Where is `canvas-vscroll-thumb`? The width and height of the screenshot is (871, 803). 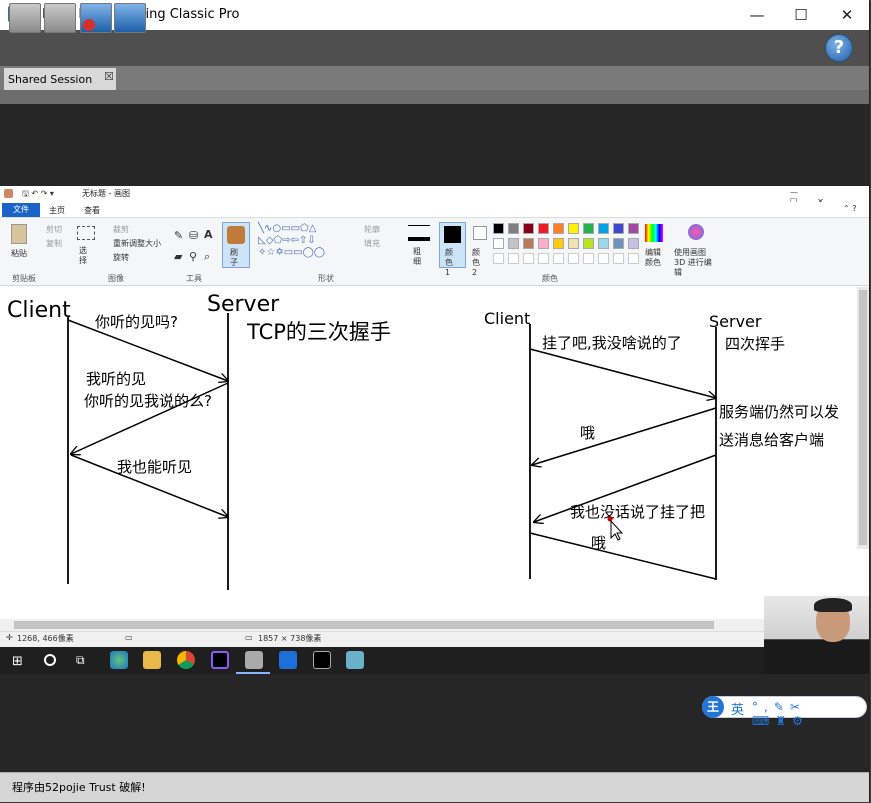 canvas-vscroll-thumb is located at coordinates (863, 417).